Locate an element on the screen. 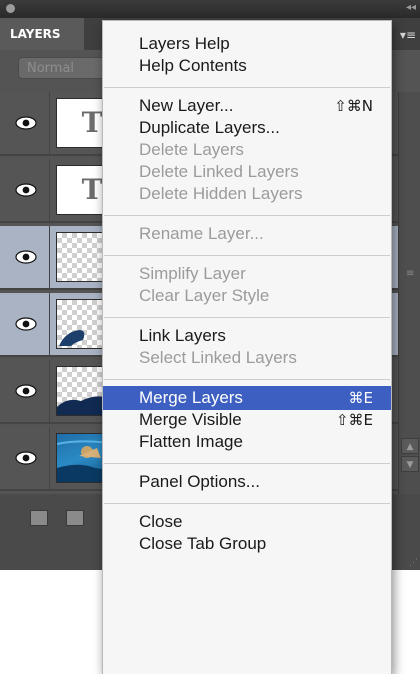 The width and height of the screenshot is (420, 674). menu-item-layers-help: Layers Help is located at coordinates (247, 44).